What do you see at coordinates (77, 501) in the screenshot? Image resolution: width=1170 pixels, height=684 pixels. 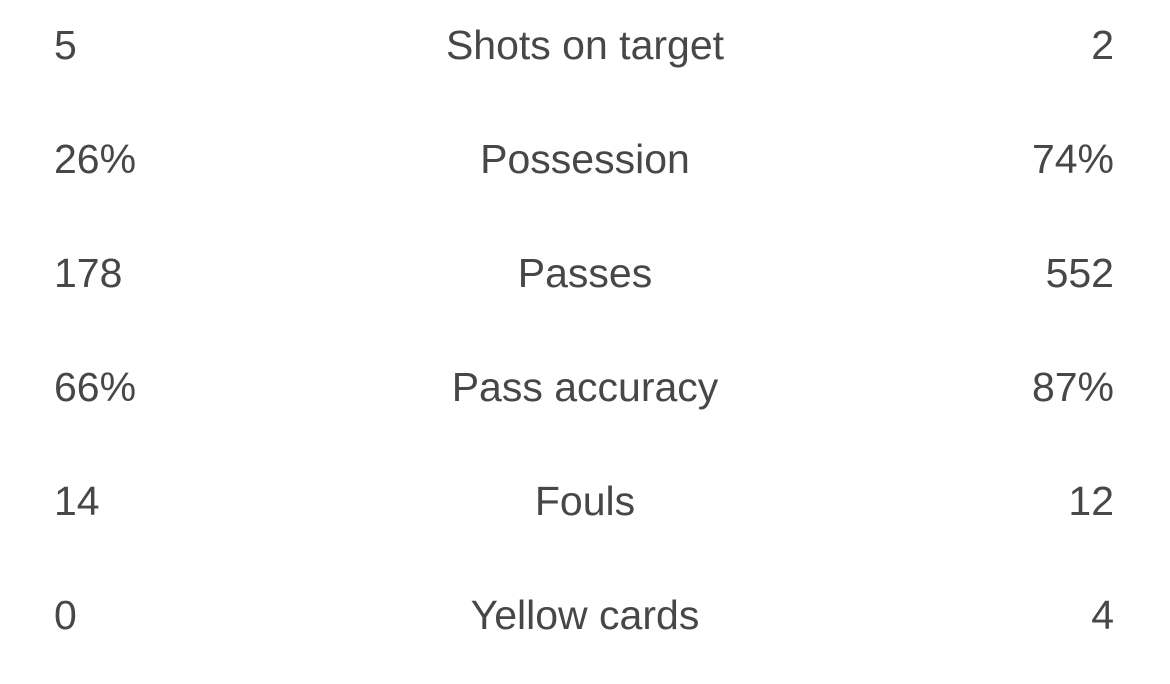 I see `home-value: 14` at bounding box center [77, 501].